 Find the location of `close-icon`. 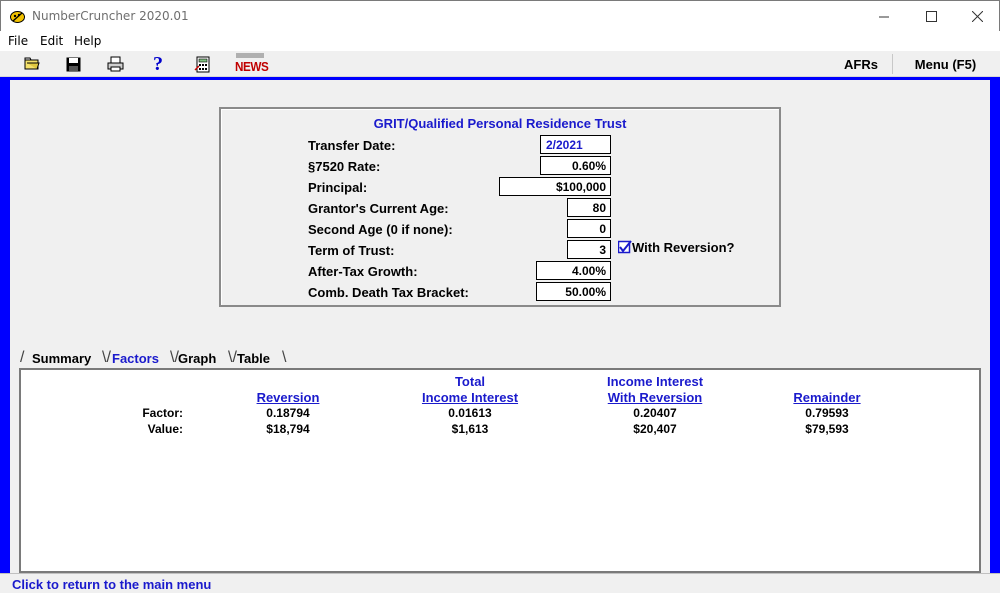

close-icon is located at coordinates (977, 16).